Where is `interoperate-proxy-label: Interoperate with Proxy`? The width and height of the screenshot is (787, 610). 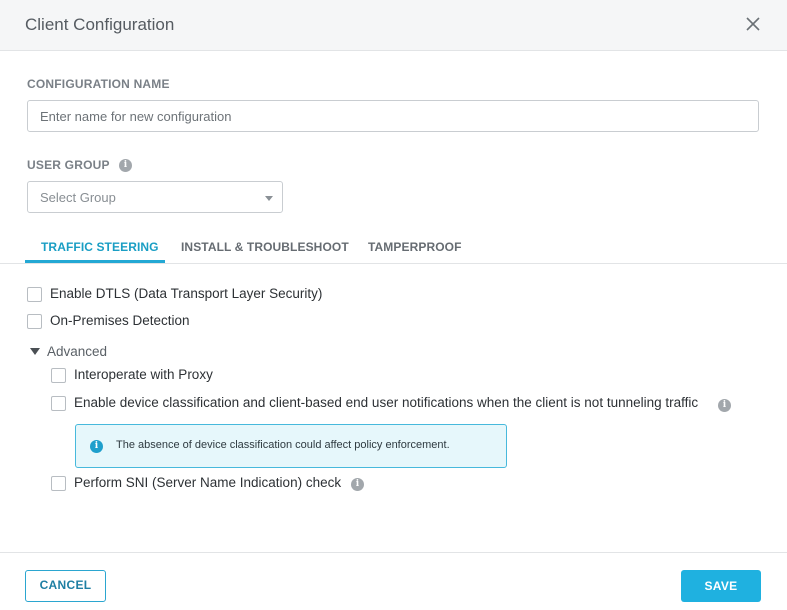
interoperate-proxy-label: Interoperate with Proxy is located at coordinates (143, 374).